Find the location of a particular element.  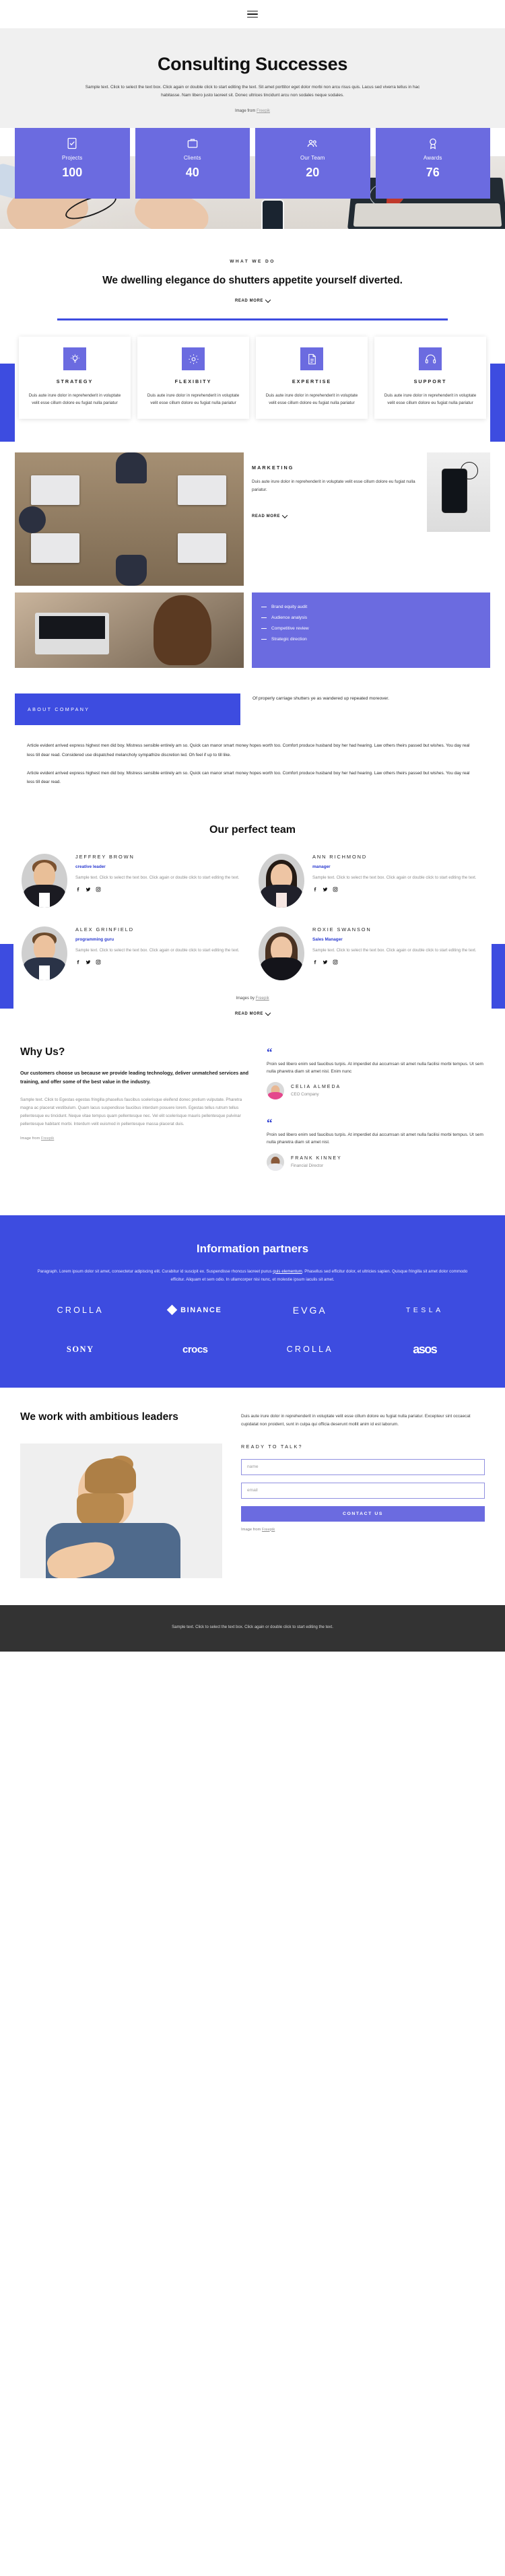

section-eyebrow: WHAT WE DO is located at coordinates (252, 261).